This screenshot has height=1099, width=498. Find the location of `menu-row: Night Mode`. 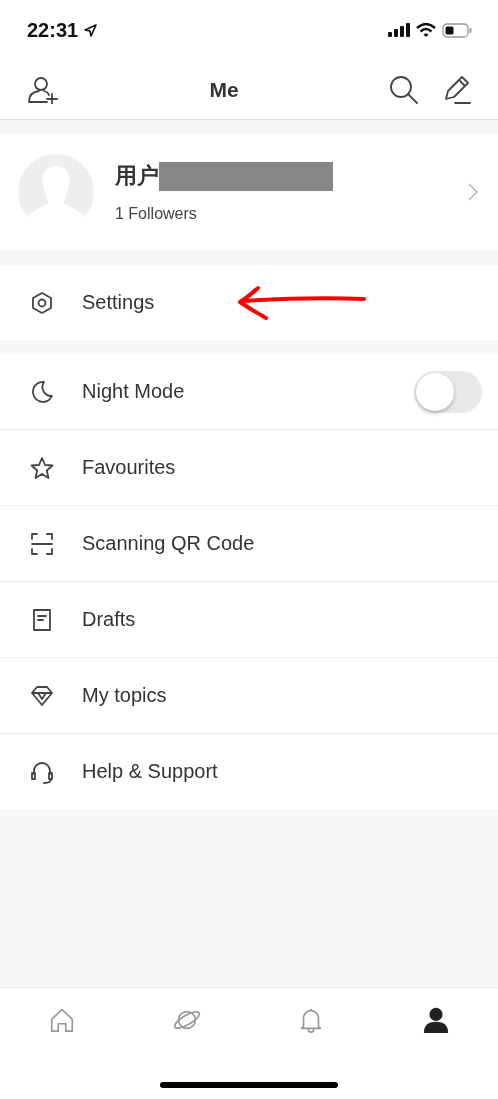

menu-row: Night Mode is located at coordinates (249, 391).